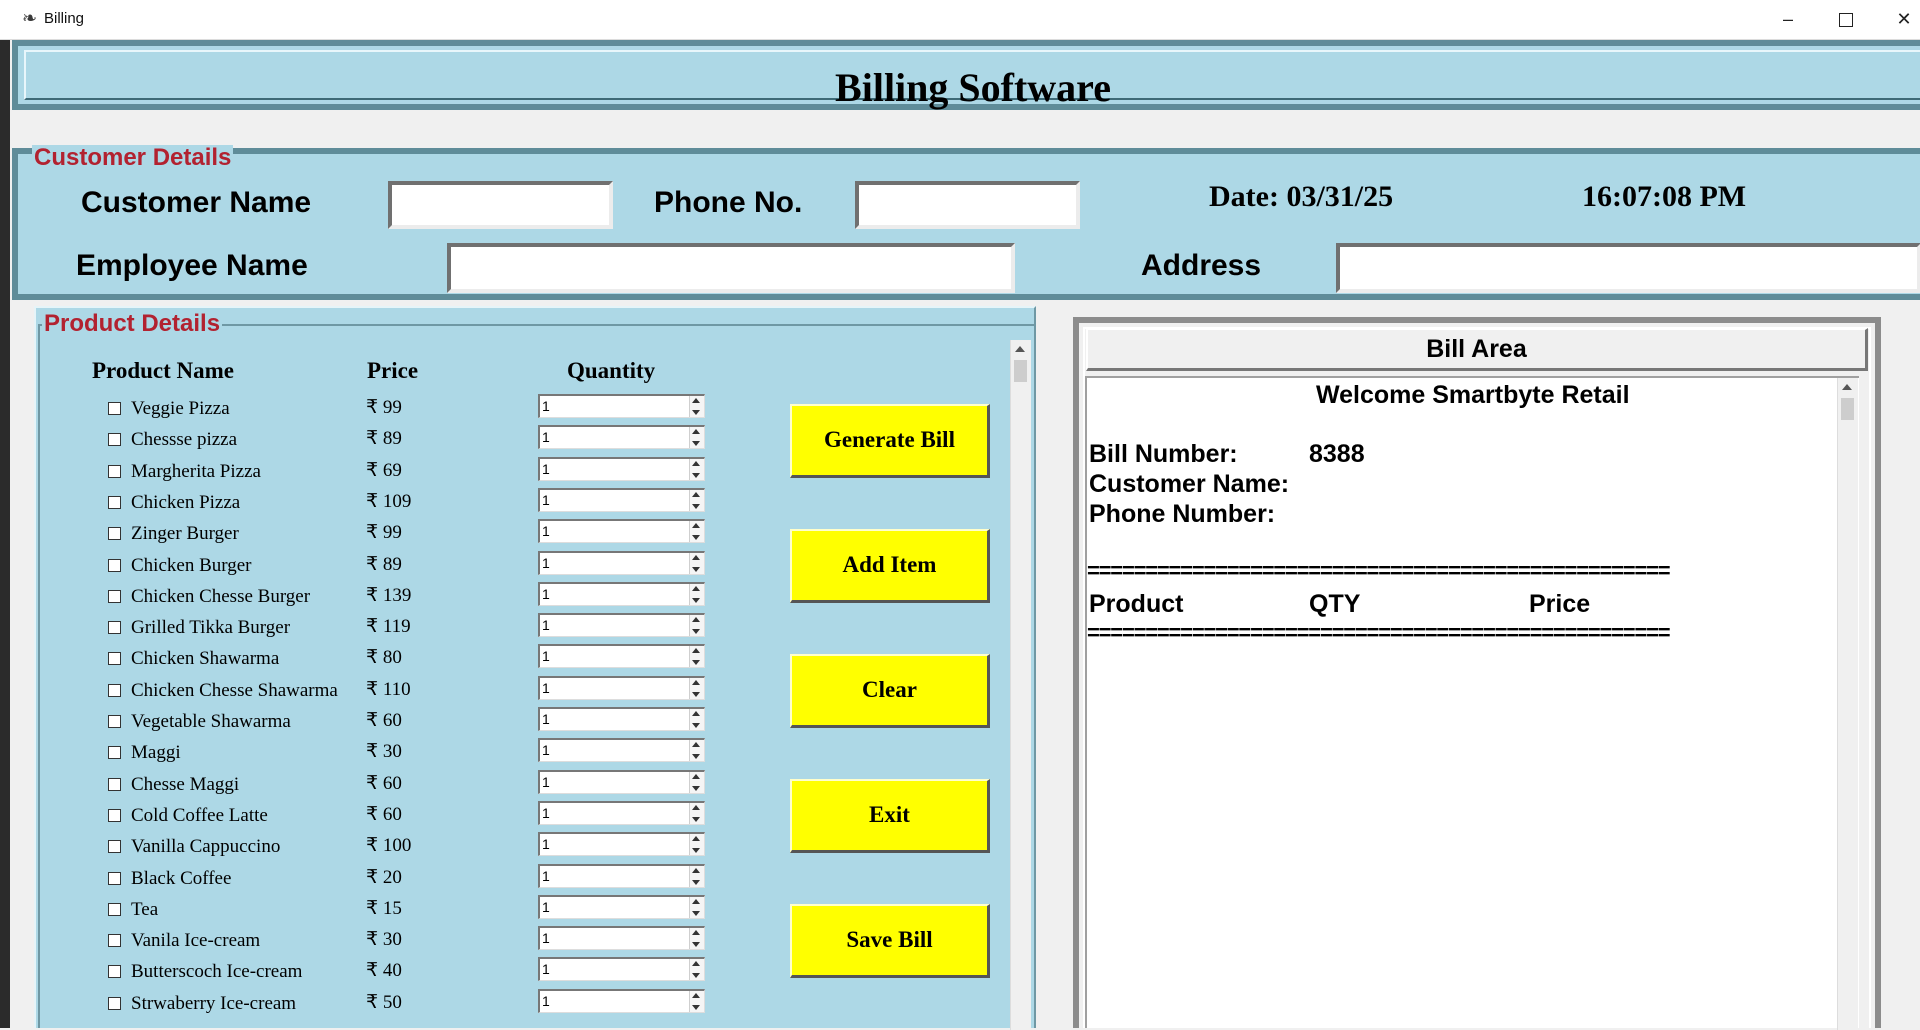 This screenshot has height=1030, width=1920. What do you see at coordinates (967, 205) in the screenshot?
I see `phone-input` at bounding box center [967, 205].